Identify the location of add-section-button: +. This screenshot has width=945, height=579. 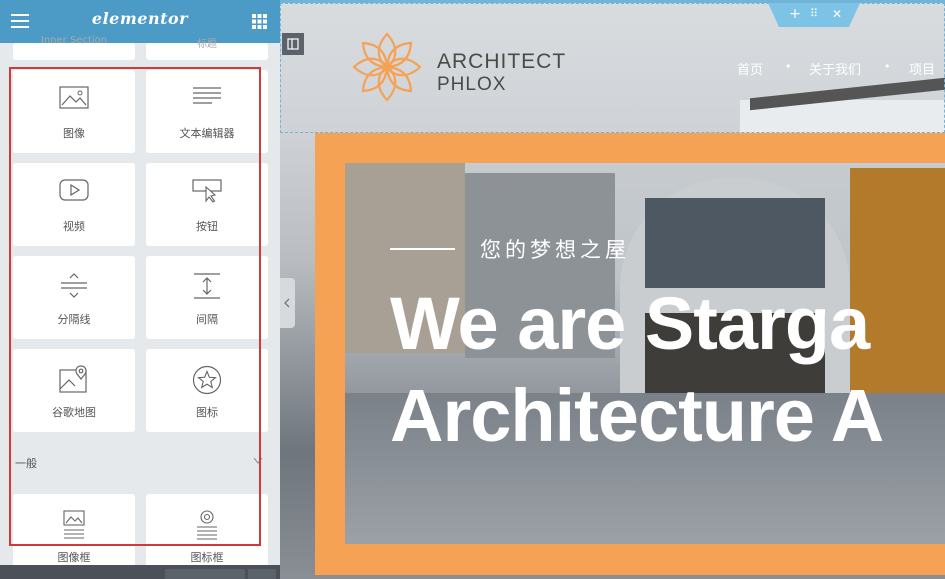
(795, 14).